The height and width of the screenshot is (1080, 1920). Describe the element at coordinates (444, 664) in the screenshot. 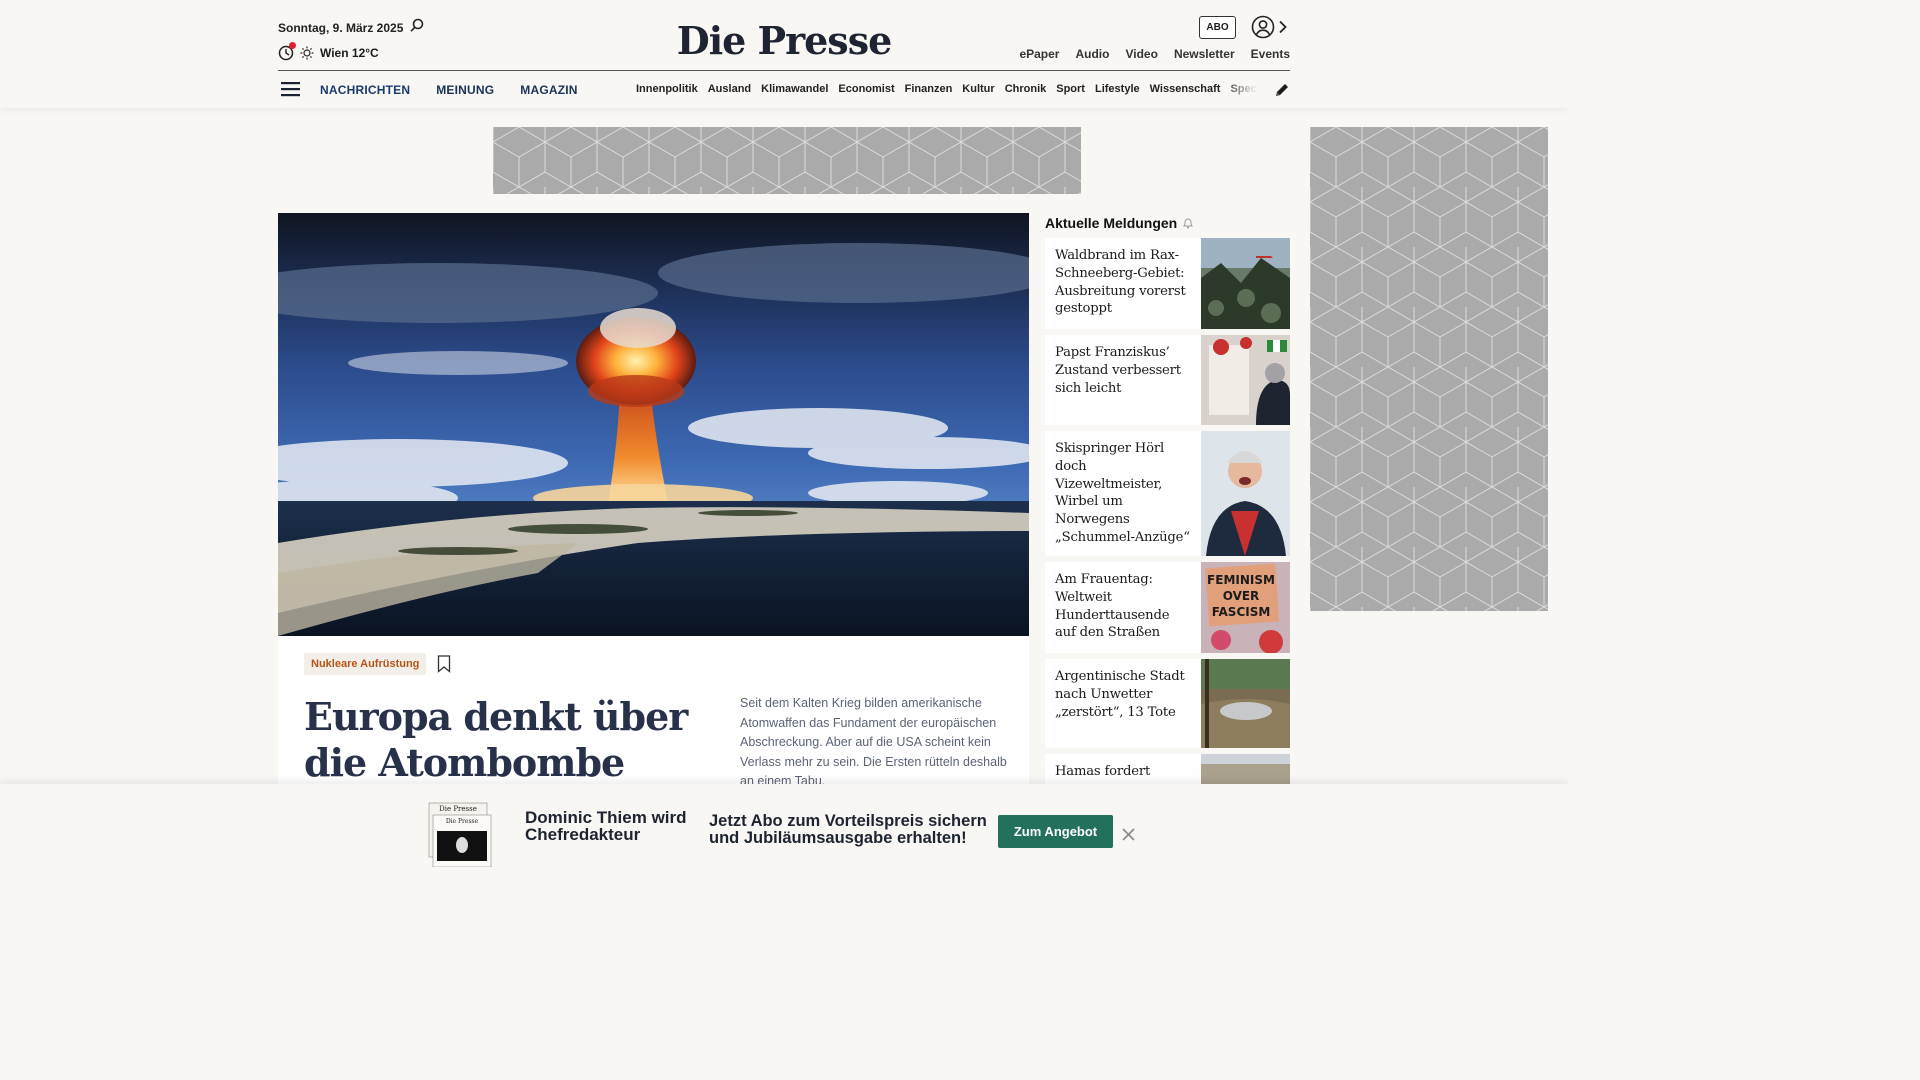

I see `bookmark-icon` at that location.